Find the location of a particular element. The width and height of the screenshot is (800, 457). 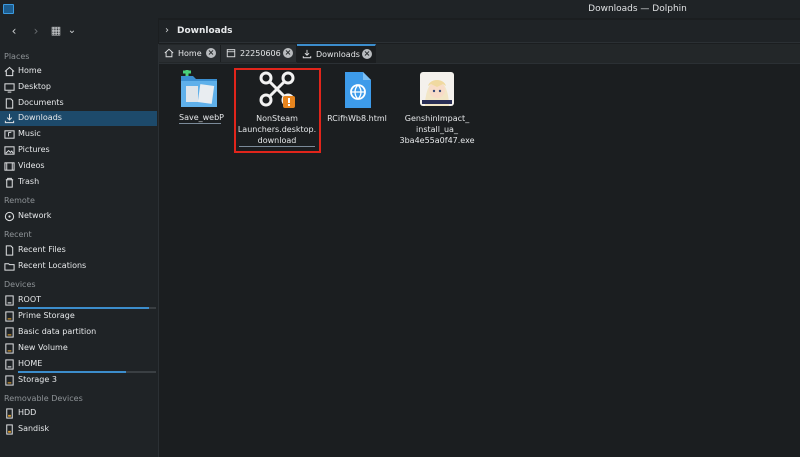

sidebar-item-sandisk: Sandisk is located at coordinates (78, 429).